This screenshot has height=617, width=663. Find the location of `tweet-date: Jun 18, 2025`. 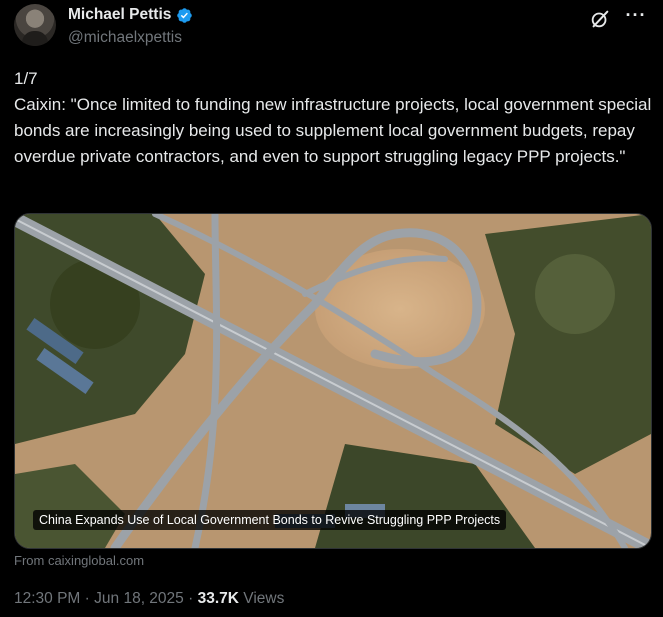

tweet-date: Jun 18, 2025 is located at coordinates (139, 598).